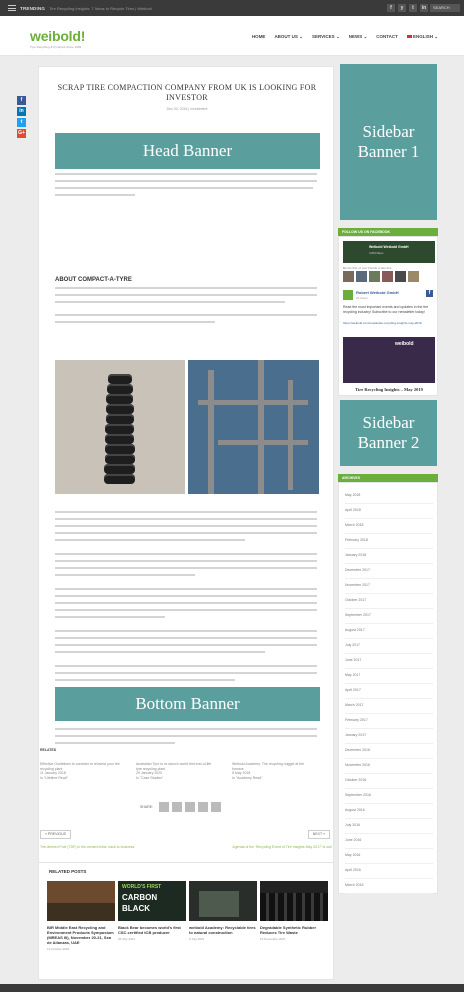 Image resolution: width=464 pixels, height=992 pixels. What do you see at coordinates (389, 360) in the screenshot?
I see `facebook-post-image: weibold` at bounding box center [389, 360].